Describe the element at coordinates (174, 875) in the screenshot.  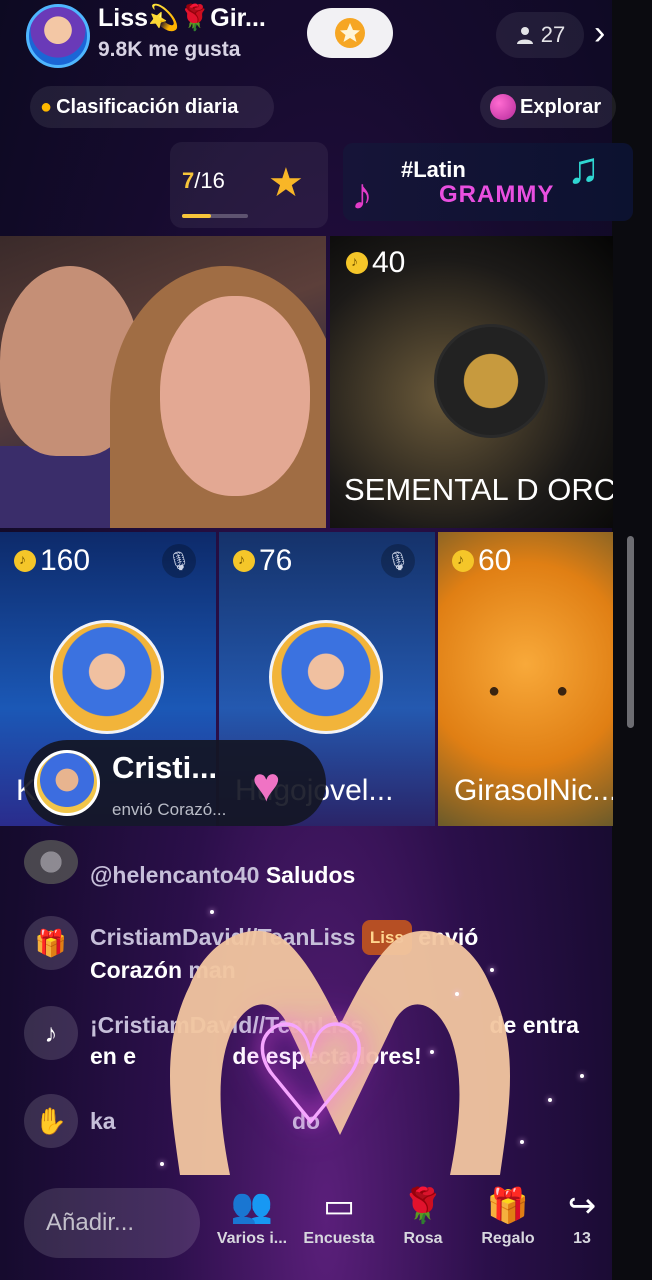
I see `chat-username: @helencanto40` at that location.